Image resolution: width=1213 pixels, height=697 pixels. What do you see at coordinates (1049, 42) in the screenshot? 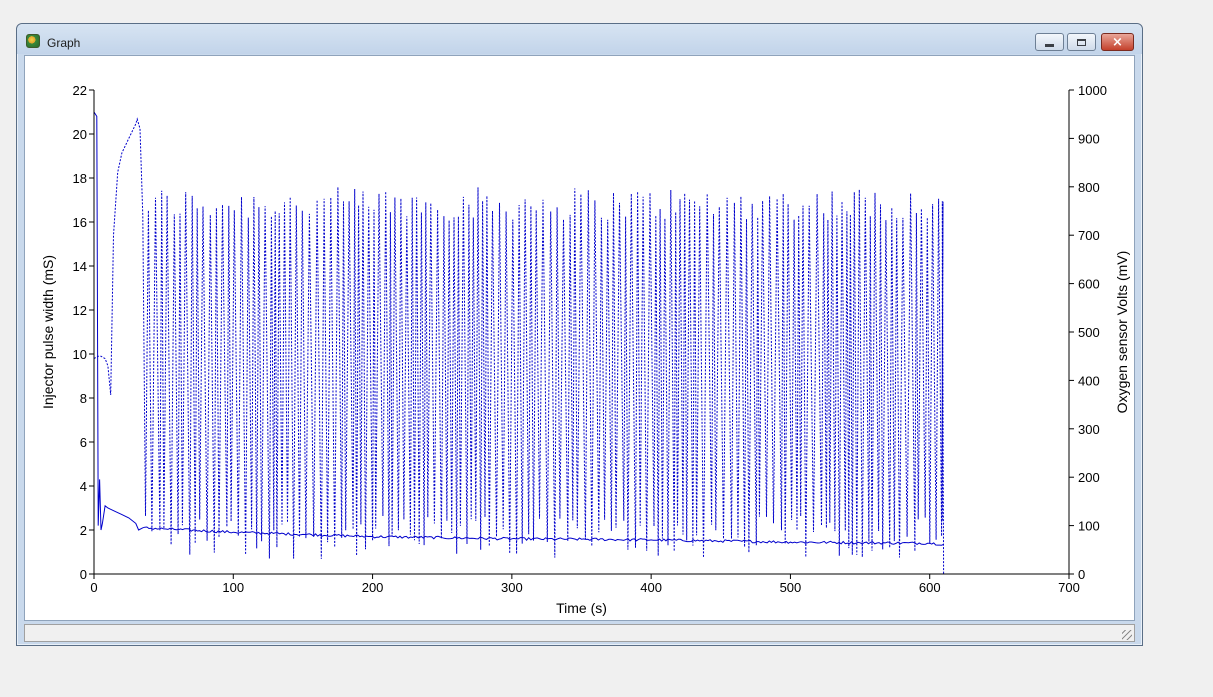
I see `minimize-button` at bounding box center [1049, 42].